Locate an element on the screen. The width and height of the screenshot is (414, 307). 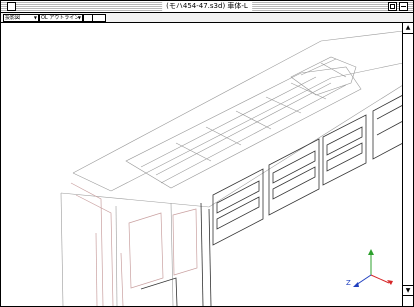
display-mode-value: OL アウトライン is located at coordinates (60, 18).